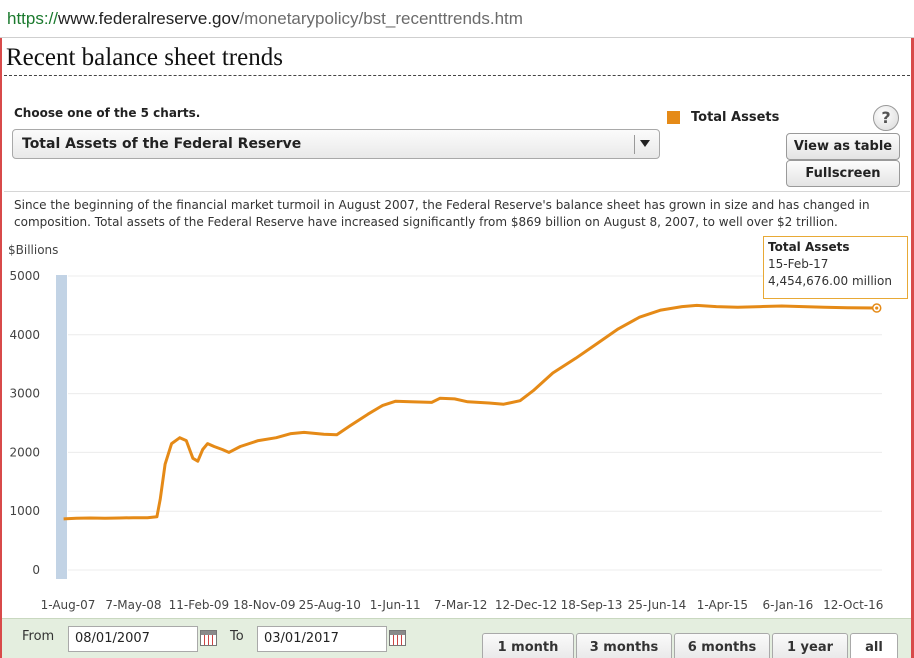 The height and width of the screenshot is (658, 914). What do you see at coordinates (722, 605) in the screenshot?
I see `x-tick-label: 1-Apr-15` at bounding box center [722, 605].